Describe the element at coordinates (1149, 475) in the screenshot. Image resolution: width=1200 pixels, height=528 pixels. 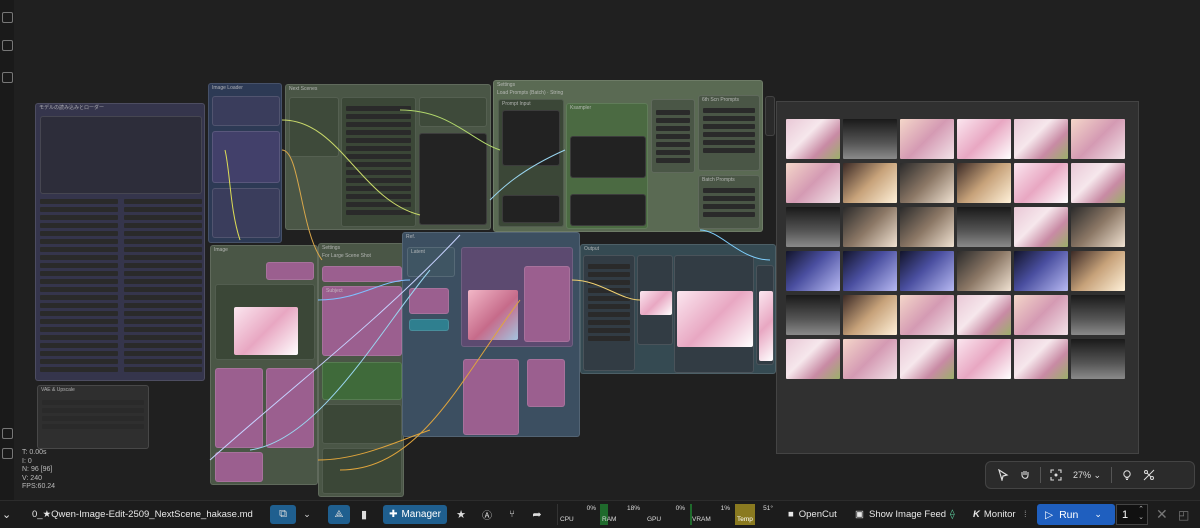
I see `link-visibility-icon` at that location.